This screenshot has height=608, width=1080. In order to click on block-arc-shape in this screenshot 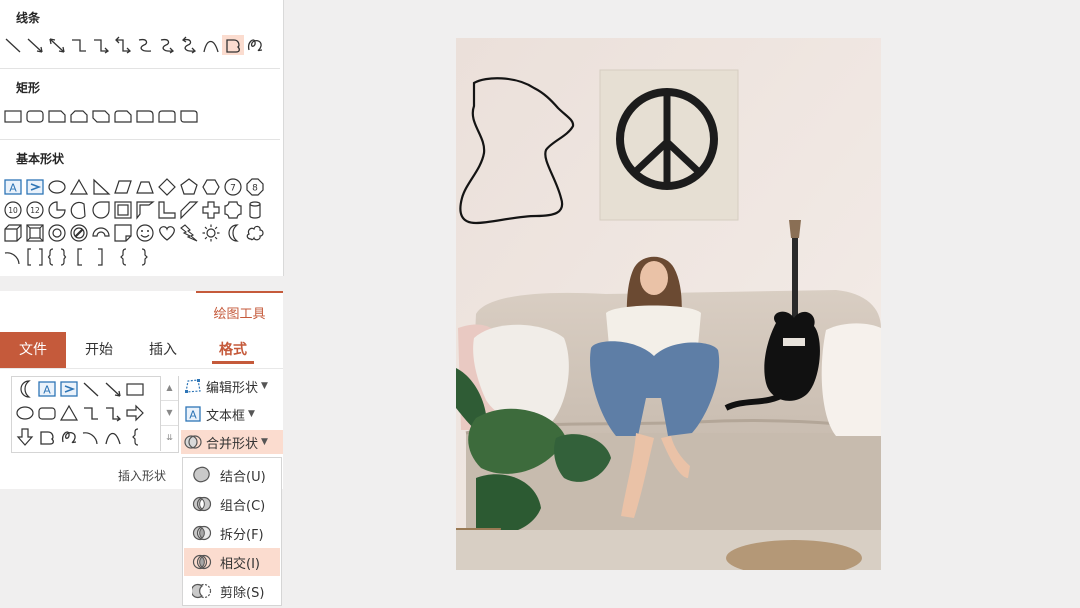, I will do `click(101, 233)`.